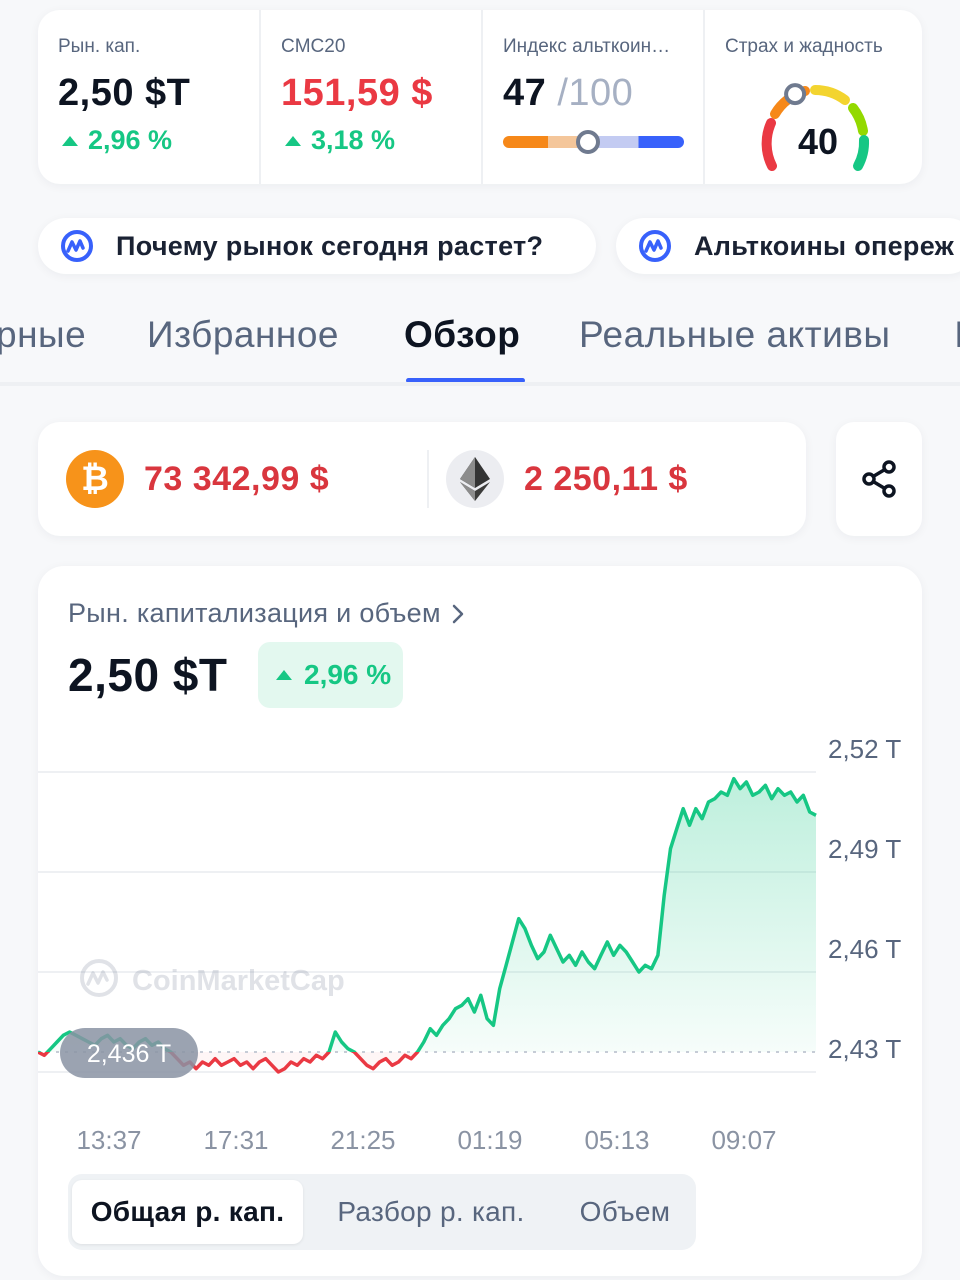  I want to click on tab-next: I, so click(957, 335).